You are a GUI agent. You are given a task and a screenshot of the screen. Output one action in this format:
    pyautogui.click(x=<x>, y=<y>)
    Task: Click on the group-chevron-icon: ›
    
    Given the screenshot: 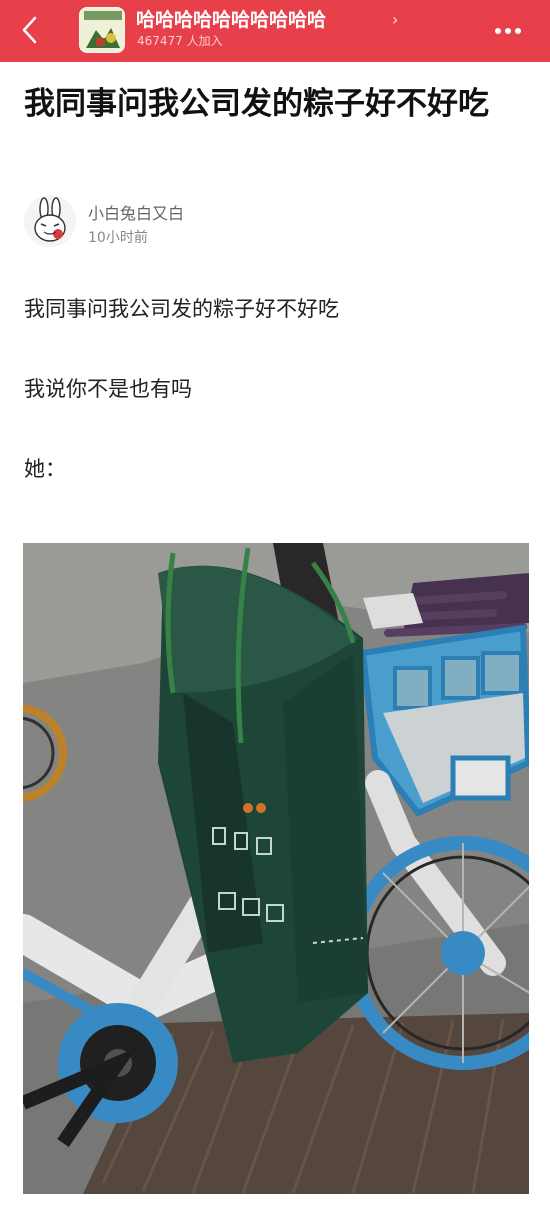 What is the action you would take?
    pyautogui.click(x=395, y=19)
    